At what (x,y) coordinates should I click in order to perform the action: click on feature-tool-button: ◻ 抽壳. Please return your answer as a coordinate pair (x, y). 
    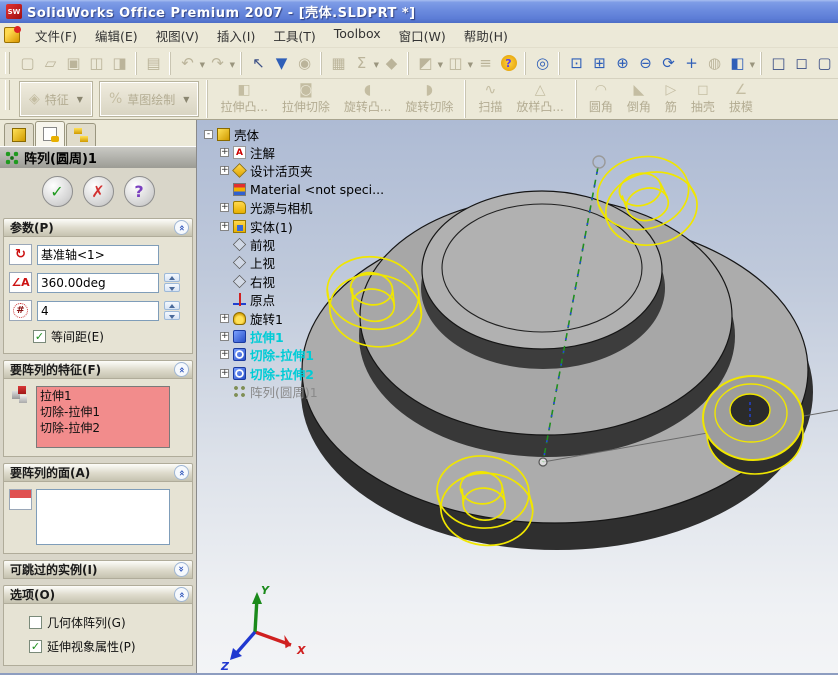
    Looking at the image, I should click on (703, 99).